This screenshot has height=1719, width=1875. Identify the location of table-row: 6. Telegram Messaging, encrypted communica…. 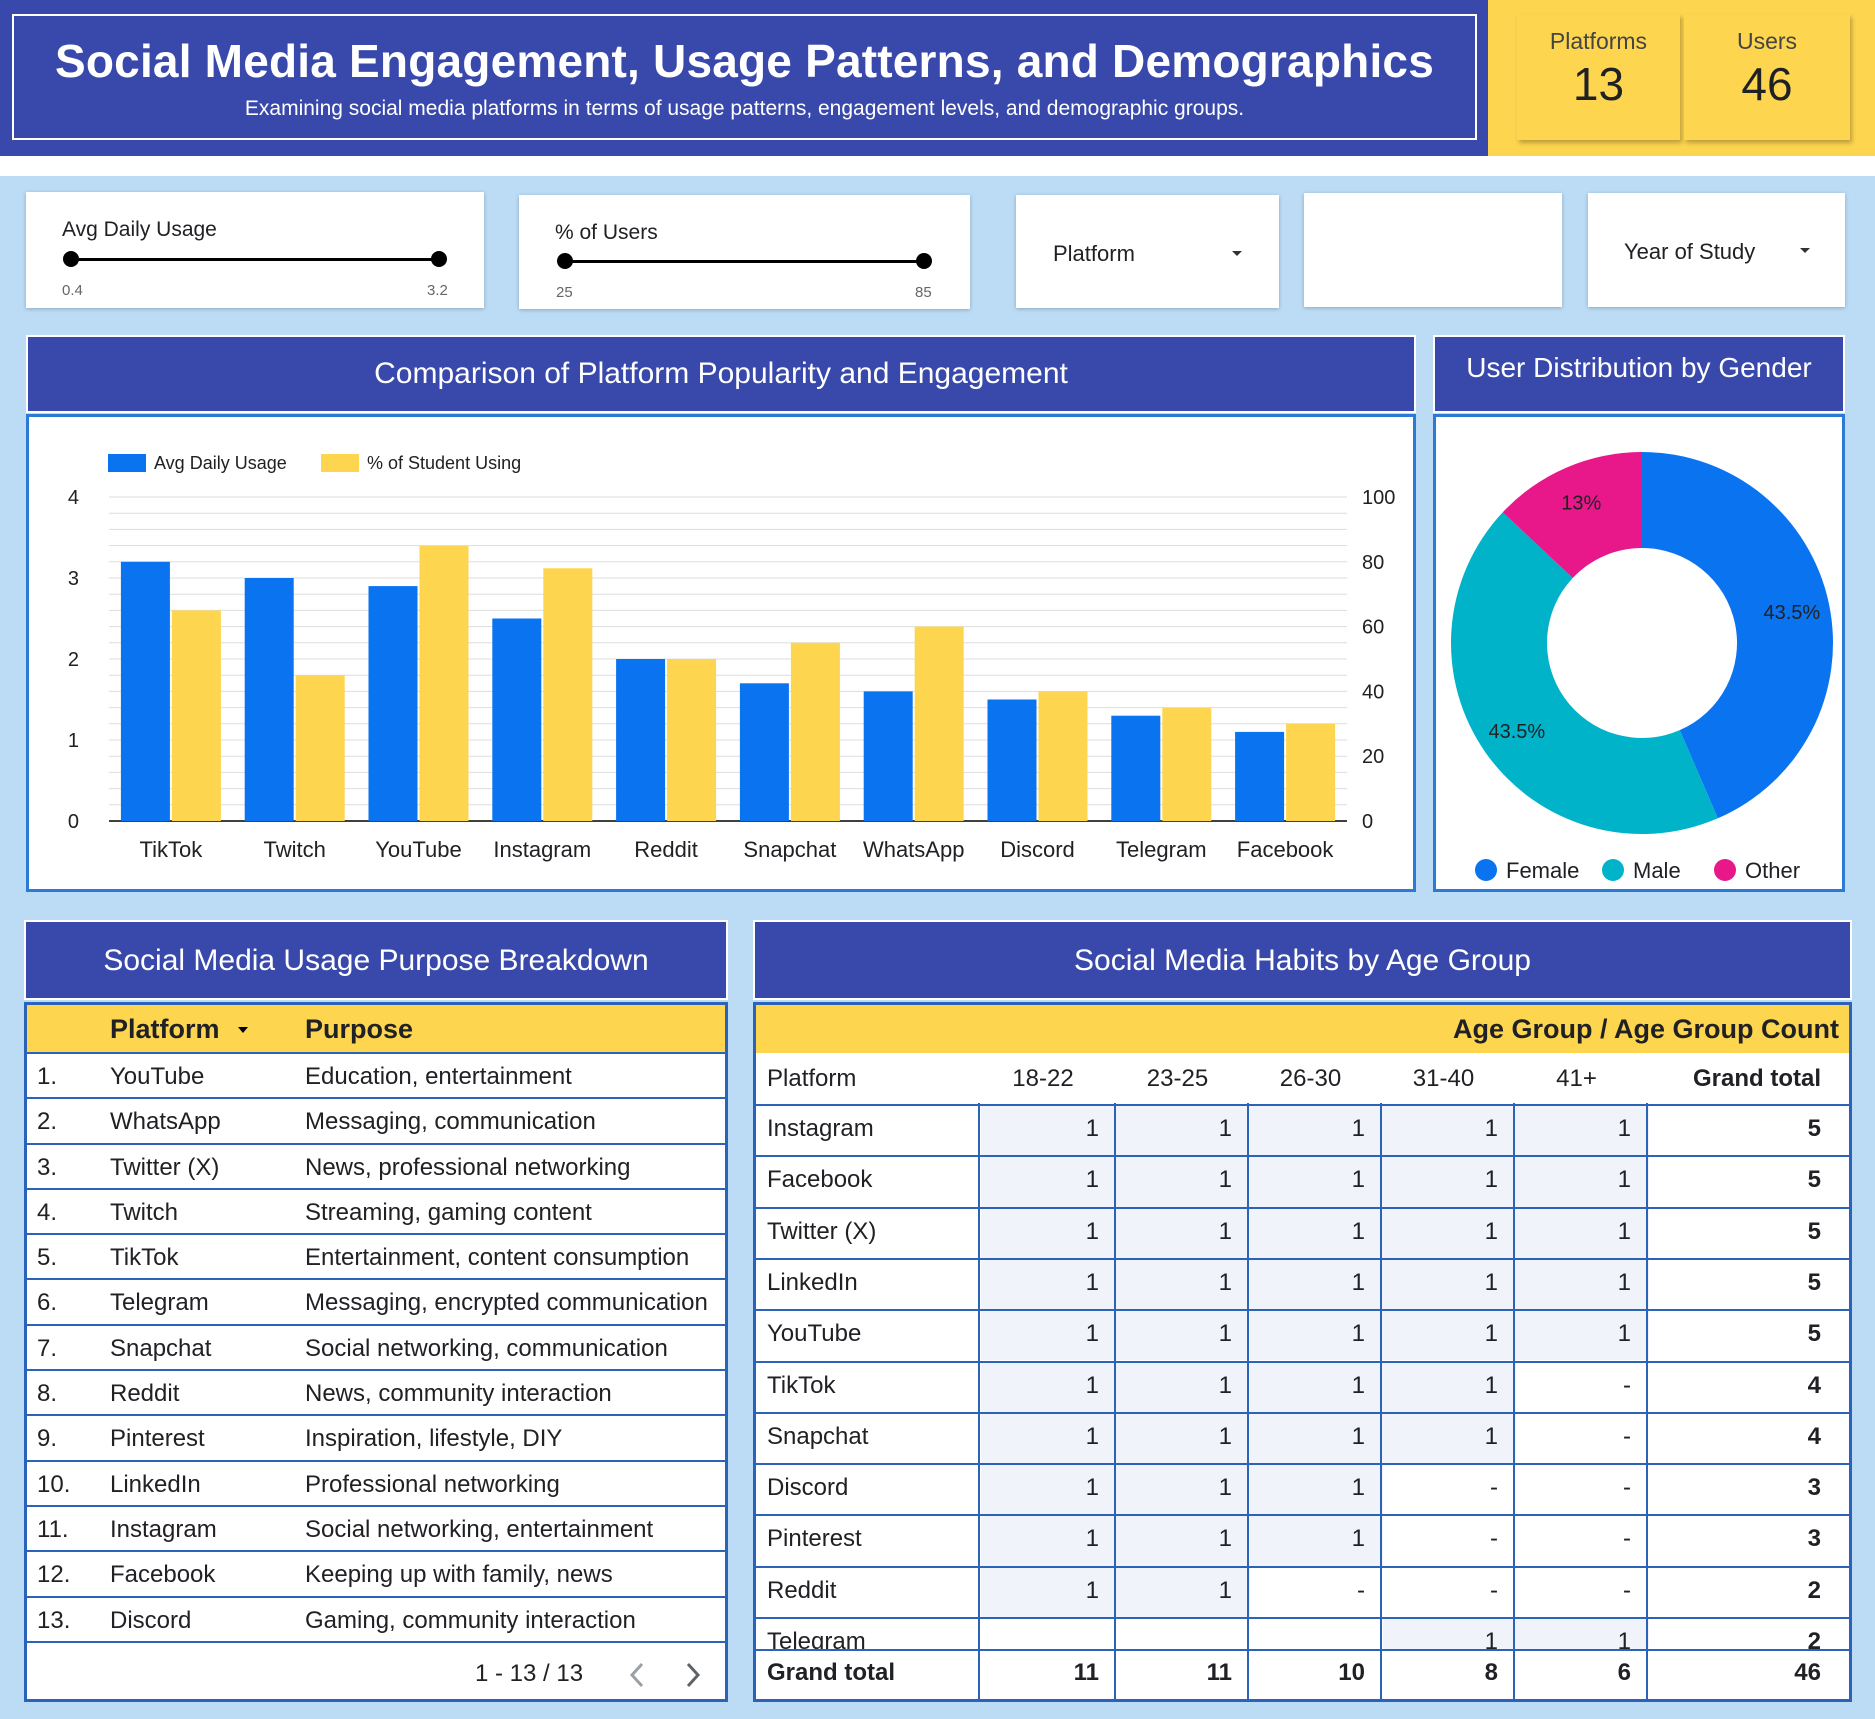
(376, 1303).